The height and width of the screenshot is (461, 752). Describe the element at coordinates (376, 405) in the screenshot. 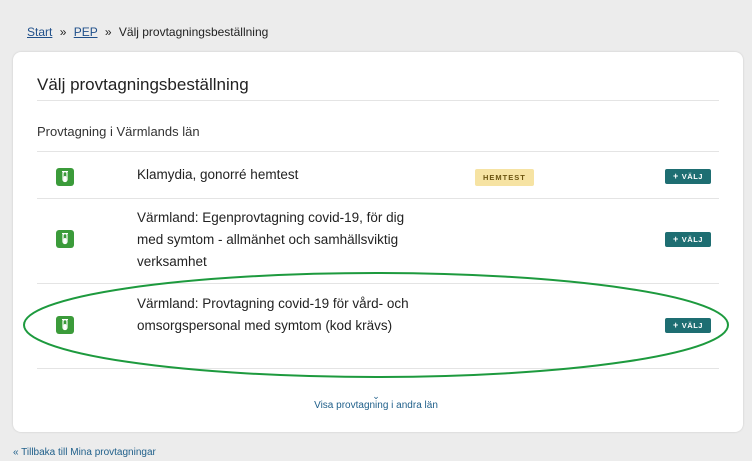

I see `show-other-counties-label: Visa provtagning i andra län` at that location.